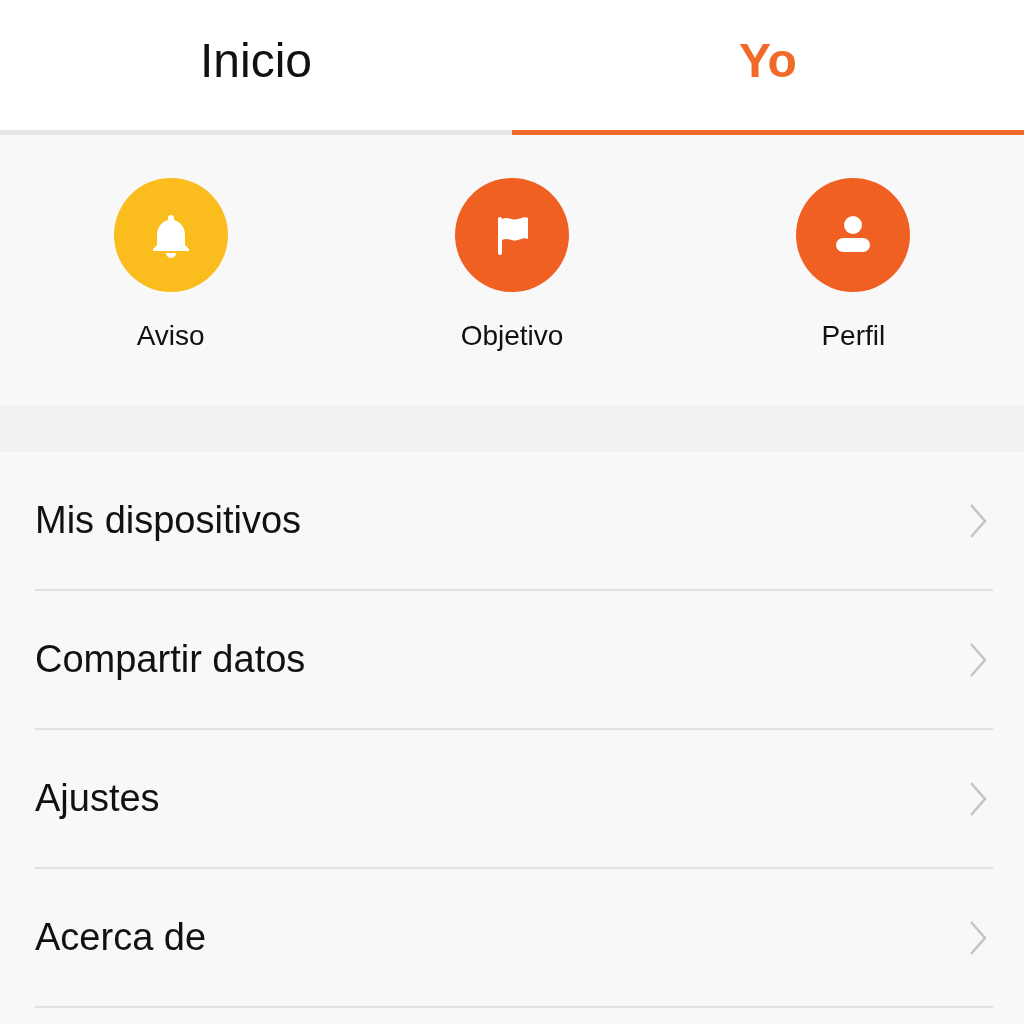  Describe the element at coordinates (514, 938) in the screenshot. I see `menu-item: Acerca de` at that location.